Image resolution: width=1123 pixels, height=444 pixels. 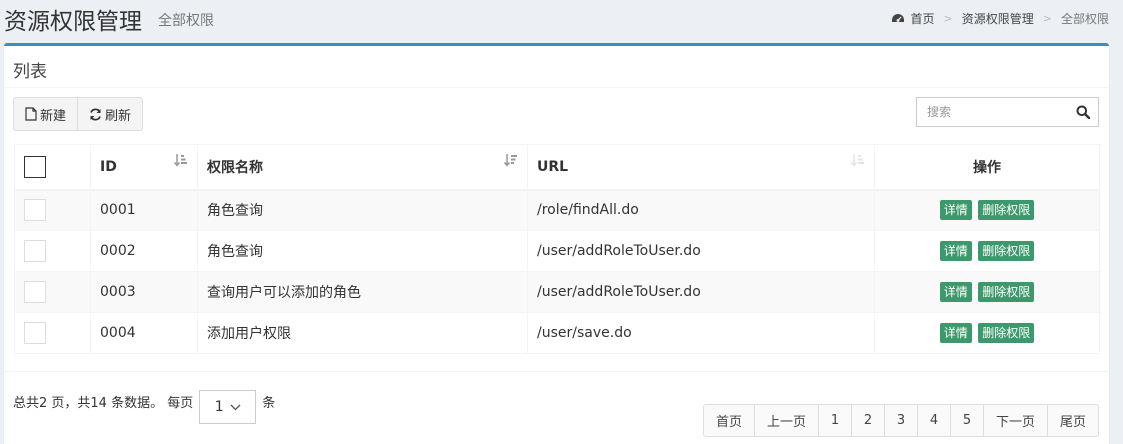 I want to click on column-header-operation: 操作, so click(x=987, y=167).